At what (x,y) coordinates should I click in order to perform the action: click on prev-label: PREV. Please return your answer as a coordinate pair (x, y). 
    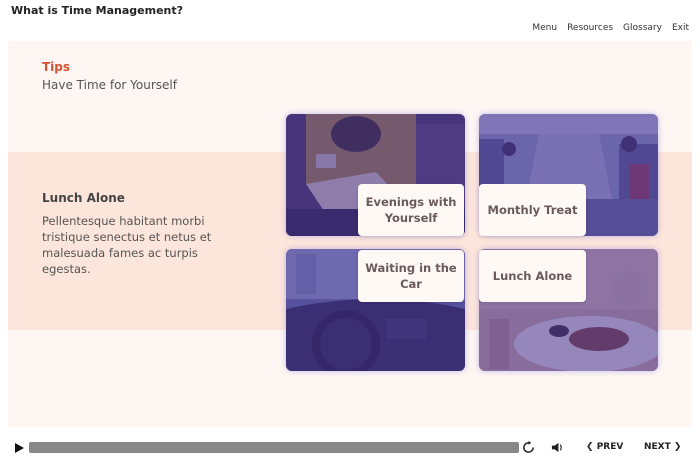
    Looking at the image, I should click on (610, 447).